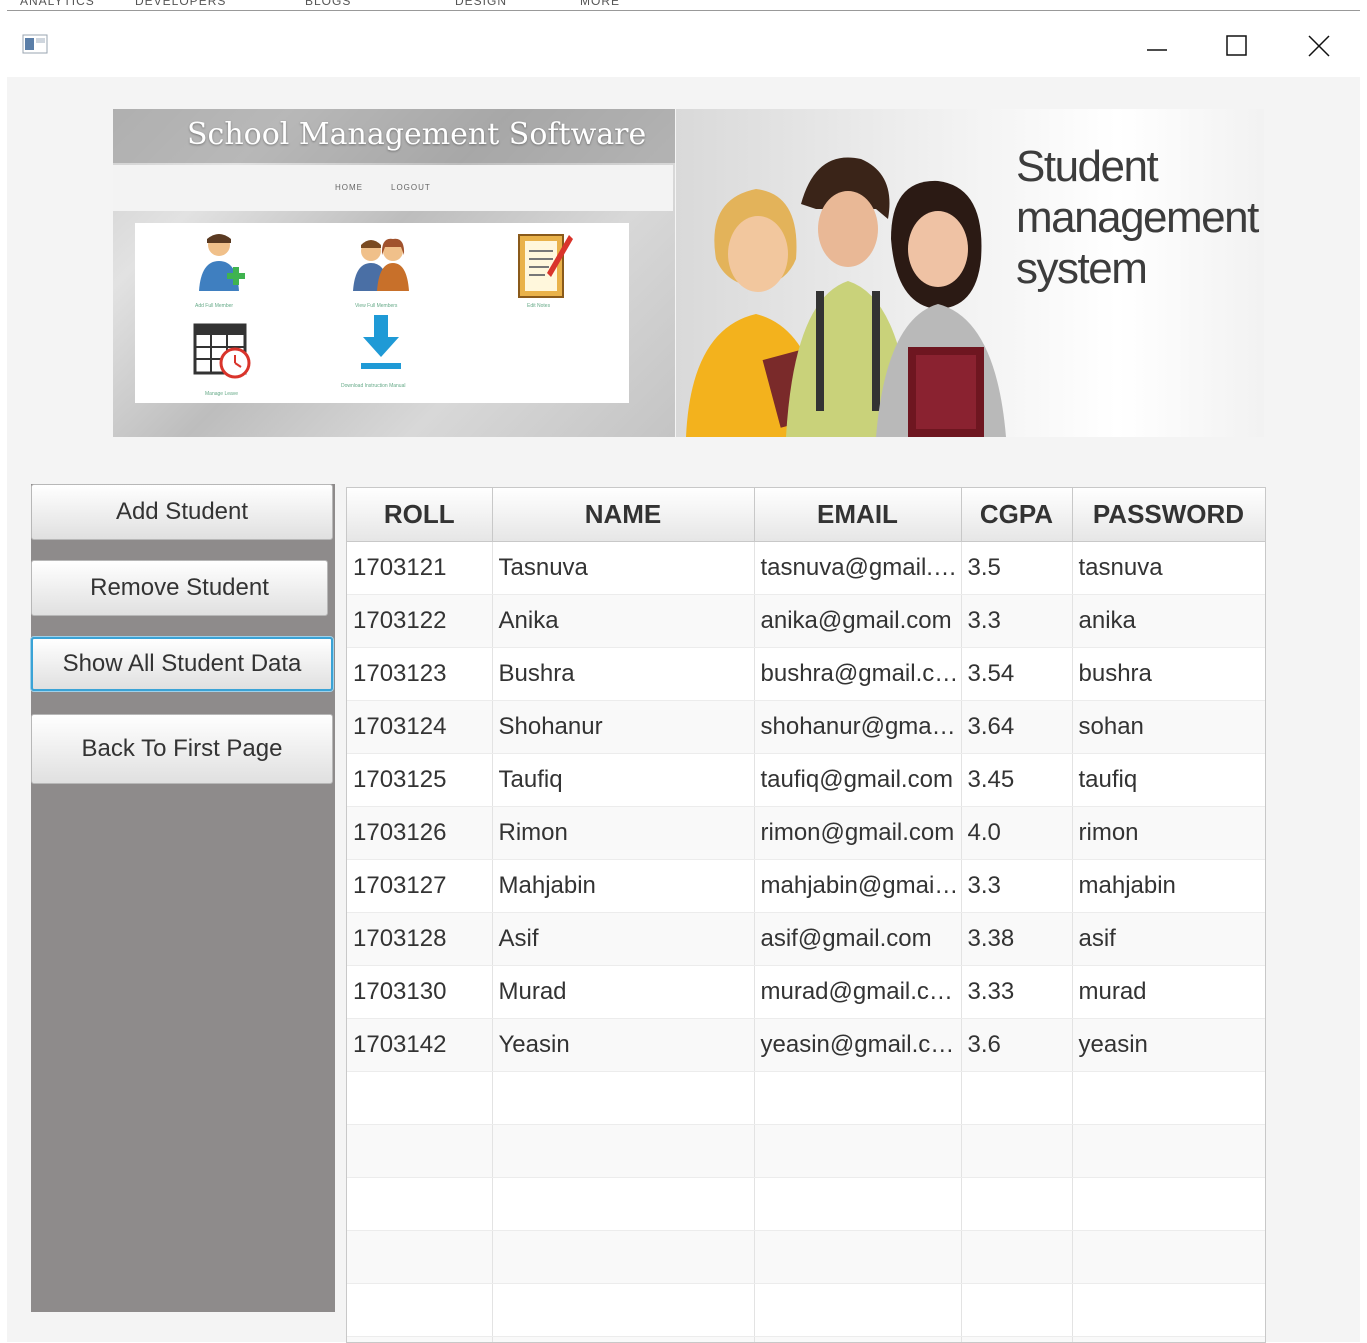  I want to click on table-cell: rimon@gmail.com, so click(857, 833).